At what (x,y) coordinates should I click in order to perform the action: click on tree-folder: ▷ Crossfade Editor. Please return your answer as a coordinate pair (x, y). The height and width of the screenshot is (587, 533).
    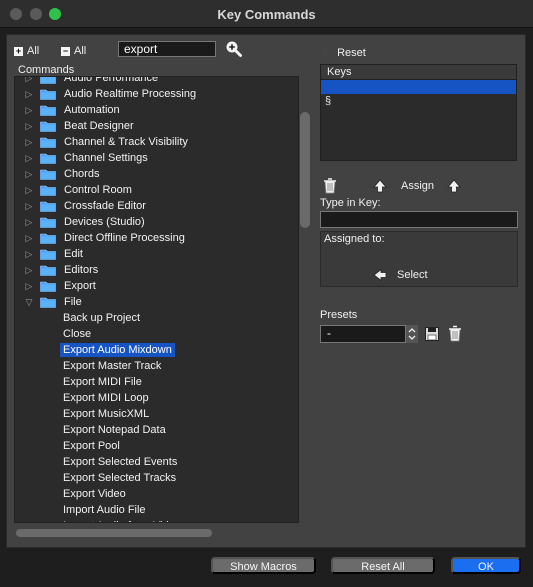
    Looking at the image, I should click on (156, 206).